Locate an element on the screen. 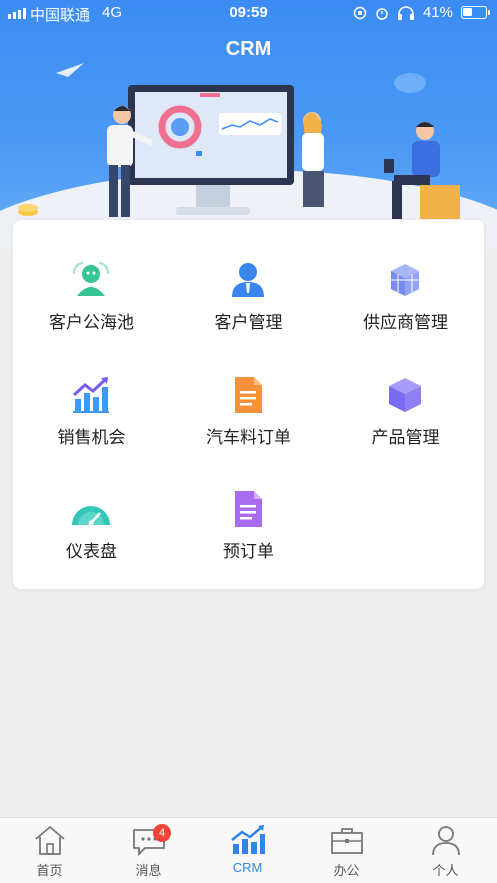 The image size is (497, 883). tab-crm: CRM is located at coordinates (247, 850).